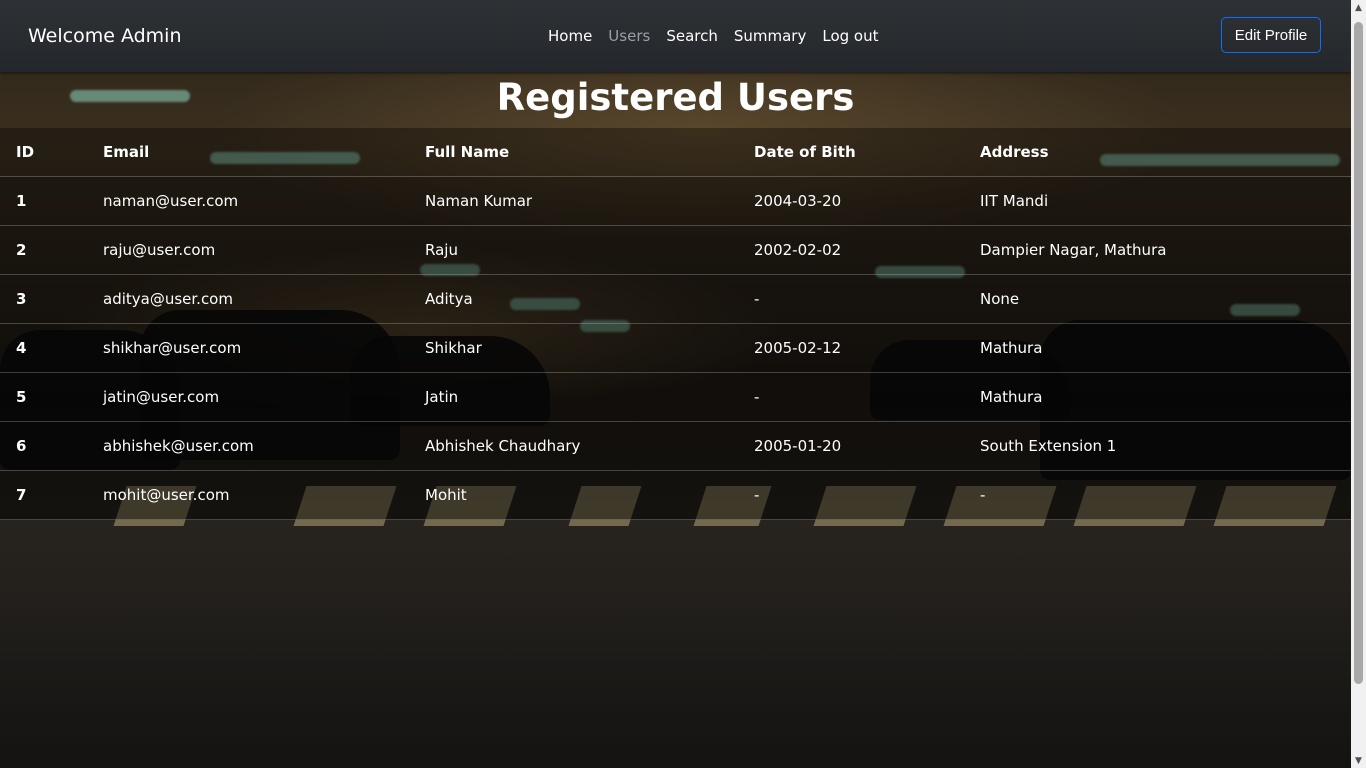 The height and width of the screenshot is (768, 1366). What do you see at coordinates (248, 495) in the screenshot?
I see `cell-email: mohit@user.com` at bounding box center [248, 495].